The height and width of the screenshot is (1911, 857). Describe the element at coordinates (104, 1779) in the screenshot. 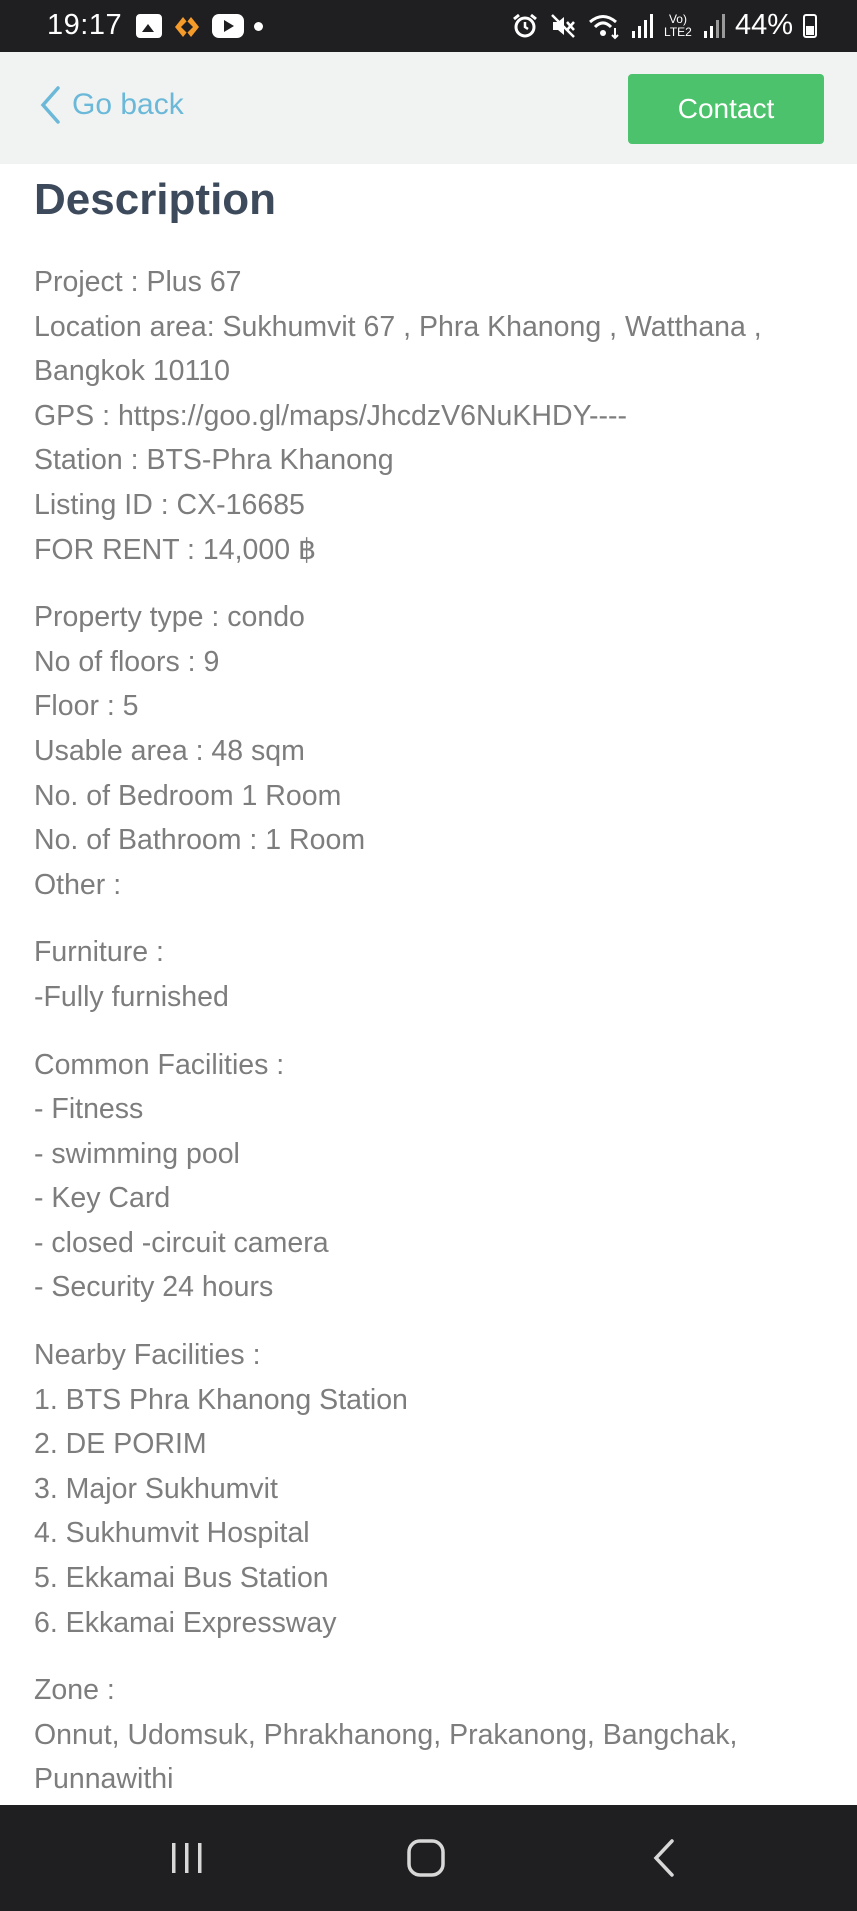

I see `zone-list-line-2: Punnawithi` at that location.